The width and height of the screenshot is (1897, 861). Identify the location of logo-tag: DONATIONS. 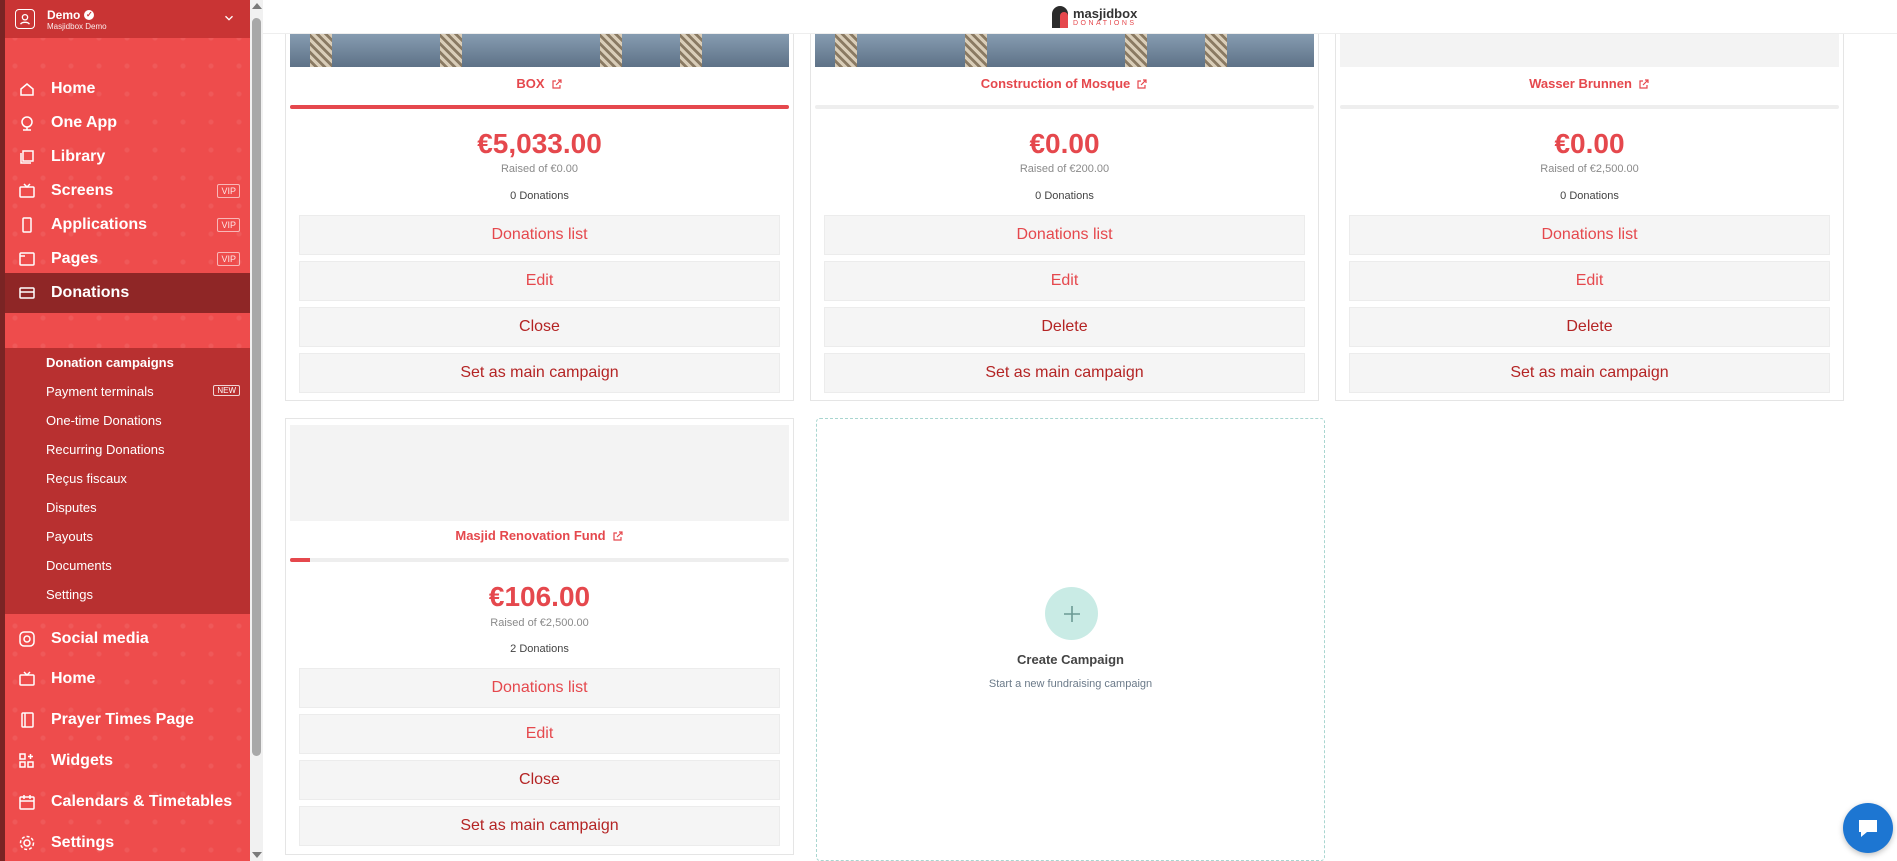
(1105, 23).